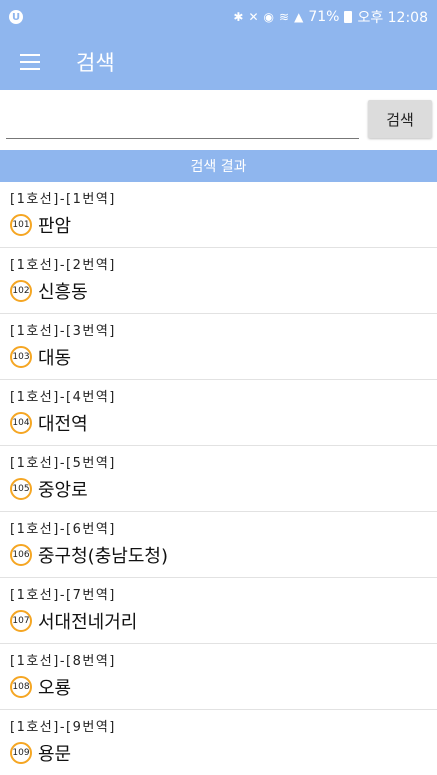 The image size is (437, 775). I want to click on station-row: 108 오룡, so click(40, 687).